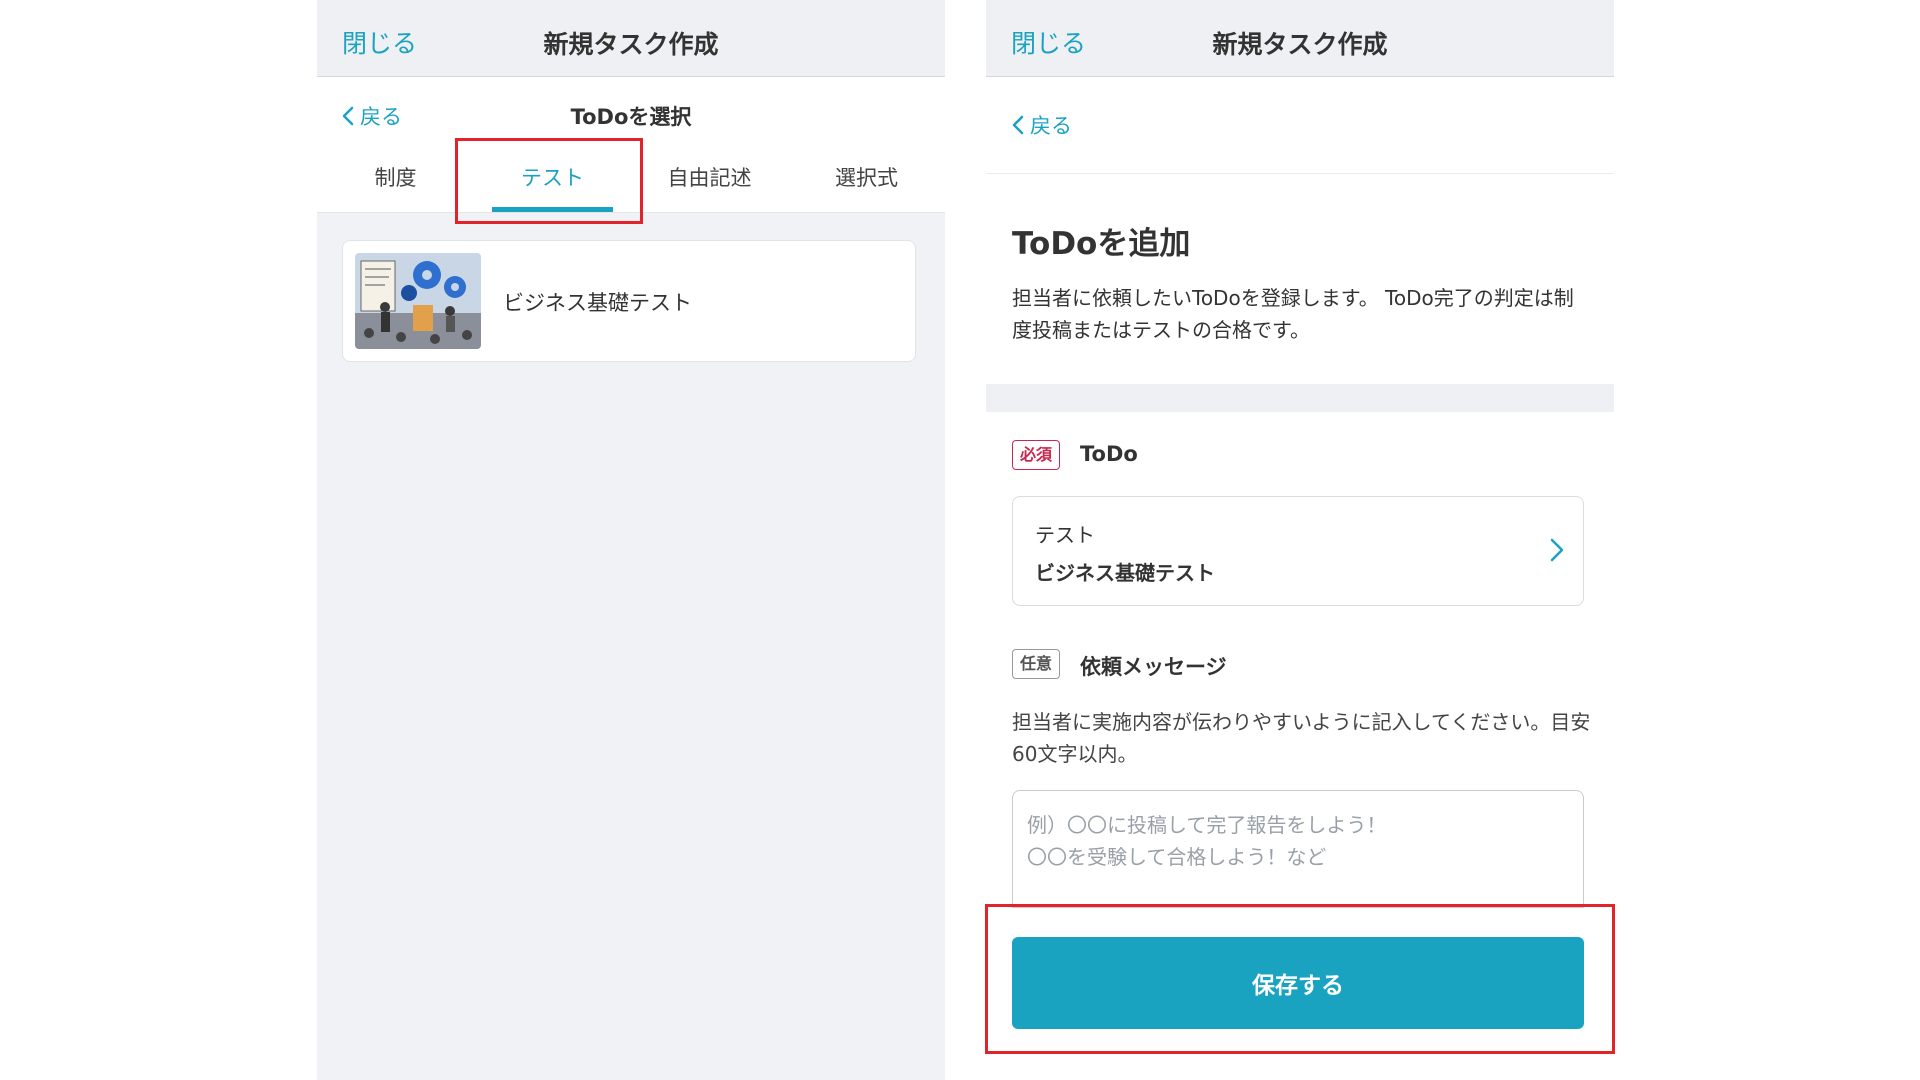  Describe the element at coordinates (597, 303) in the screenshot. I see `test-item-label: ビジネス基礎テスト` at that location.